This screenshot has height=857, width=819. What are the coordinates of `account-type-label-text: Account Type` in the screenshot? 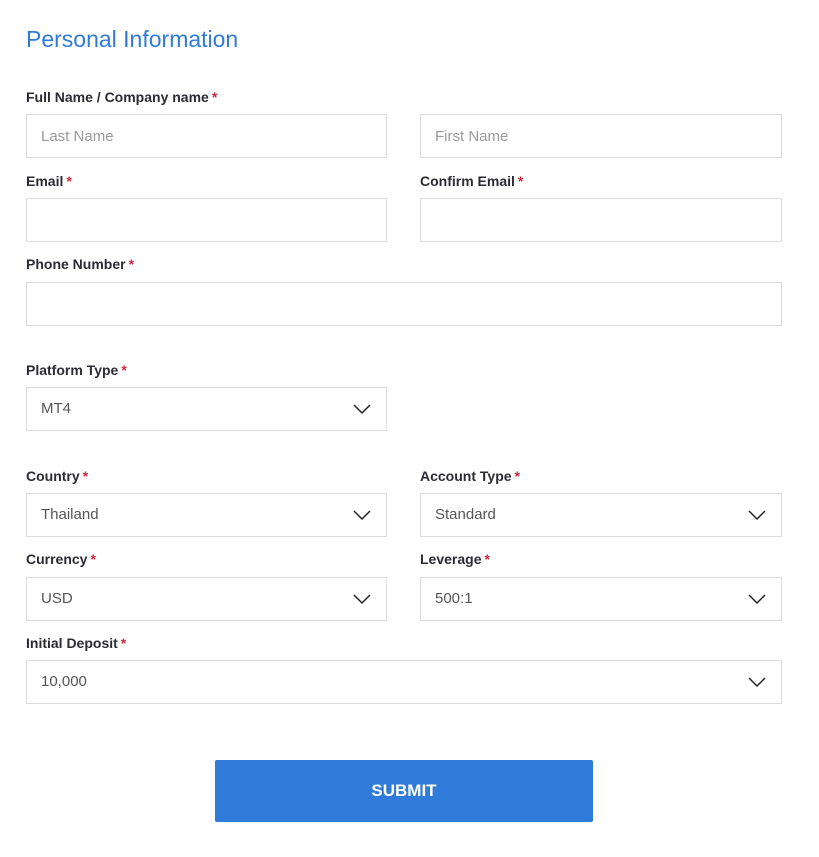 It's located at (466, 476).